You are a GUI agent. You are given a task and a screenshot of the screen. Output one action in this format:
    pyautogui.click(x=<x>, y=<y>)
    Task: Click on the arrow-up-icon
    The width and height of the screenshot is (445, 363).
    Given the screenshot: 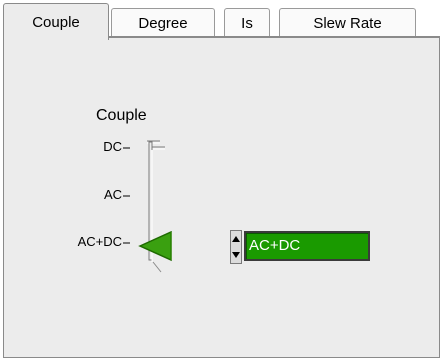 What is the action you would take?
    pyautogui.click(x=236, y=239)
    